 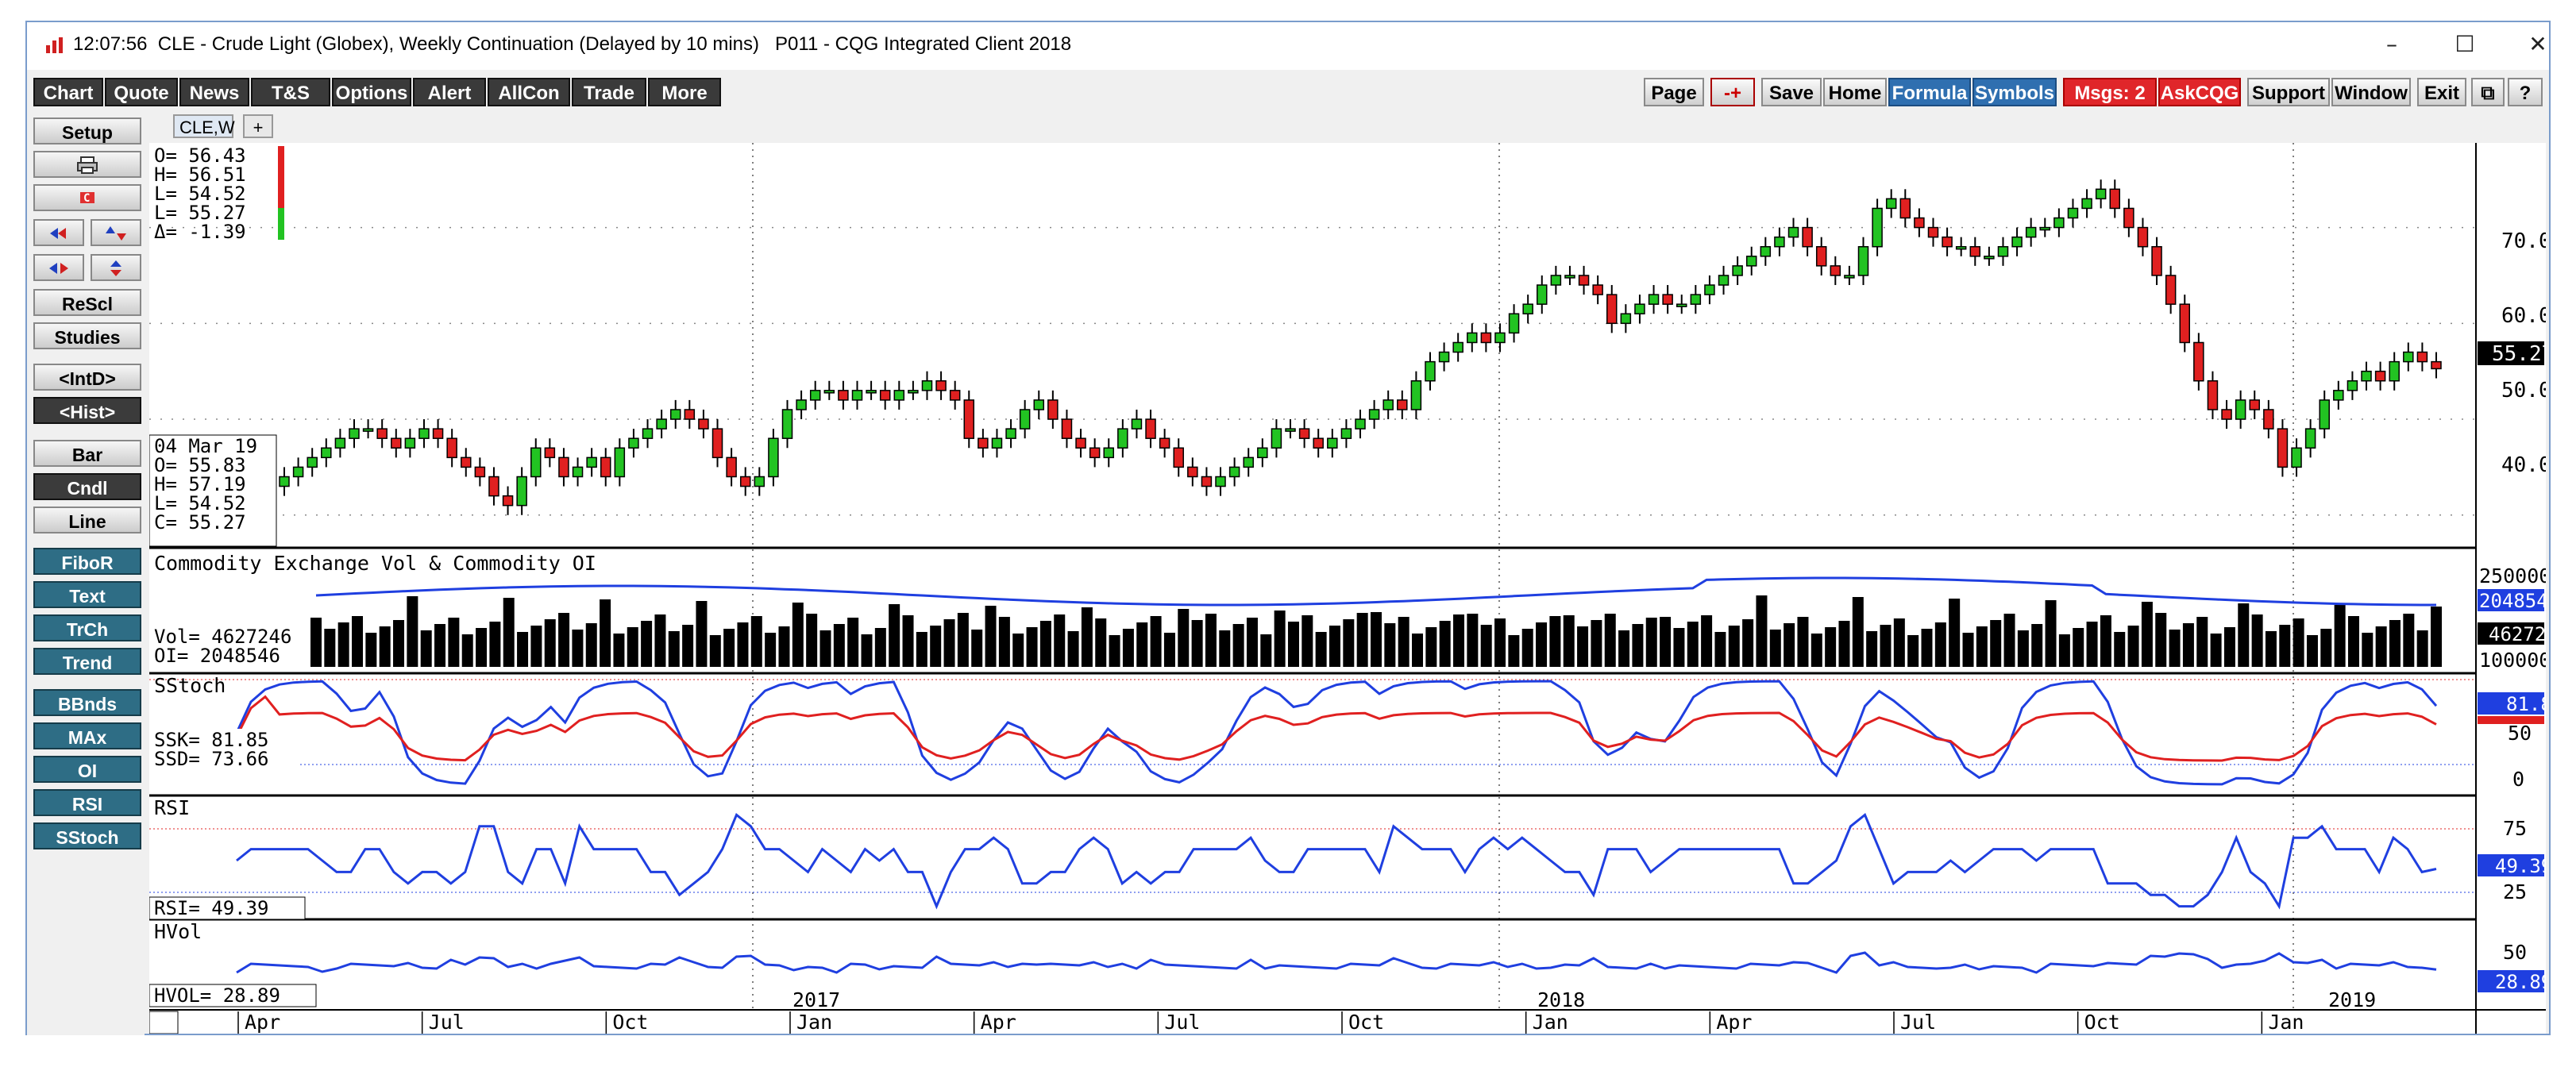 I want to click on minimize-button: –, so click(x=2392, y=44).